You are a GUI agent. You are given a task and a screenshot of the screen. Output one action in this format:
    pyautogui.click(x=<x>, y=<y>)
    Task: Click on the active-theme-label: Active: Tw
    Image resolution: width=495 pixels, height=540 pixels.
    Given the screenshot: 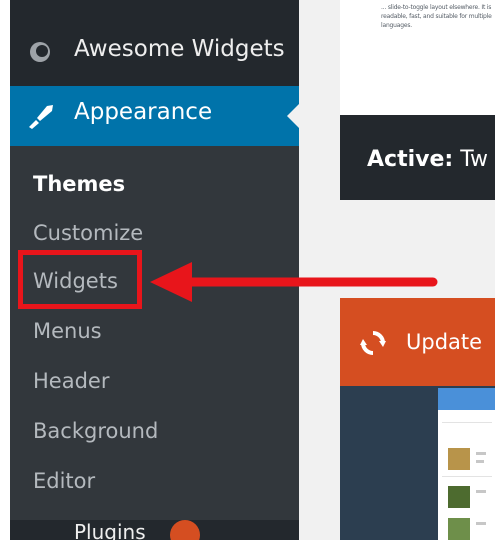 What is the action you would take?
    pyautogui.click(x=427, y=159)
    